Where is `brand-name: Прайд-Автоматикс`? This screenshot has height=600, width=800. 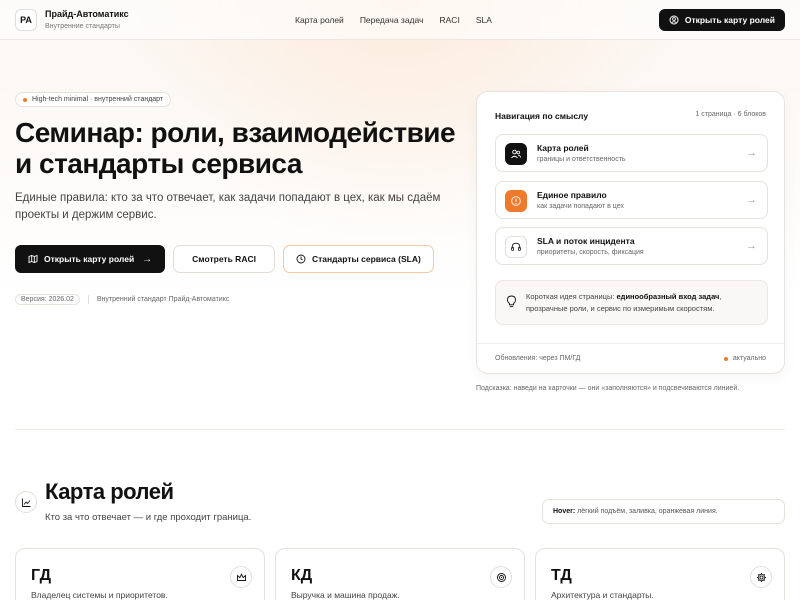 brand-name: Прайд-Автоматикс is located at coordinates (87, 13).